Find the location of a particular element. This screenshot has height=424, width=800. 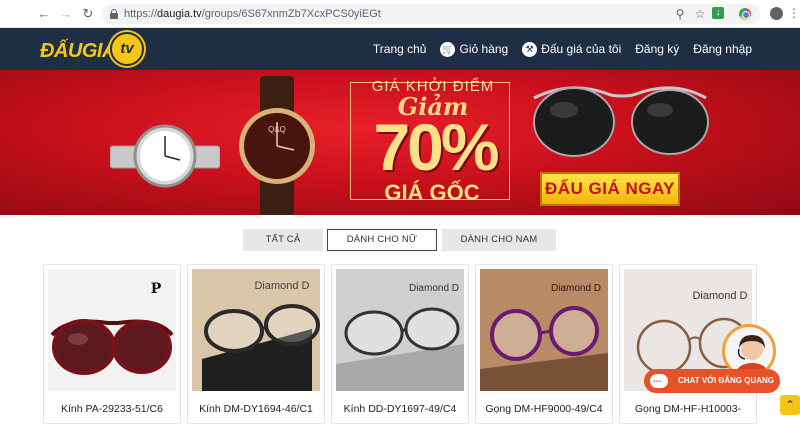

product-card: Diamond D Gọng DM-HF9000-49/C4 is located at coordinates (544, 344).